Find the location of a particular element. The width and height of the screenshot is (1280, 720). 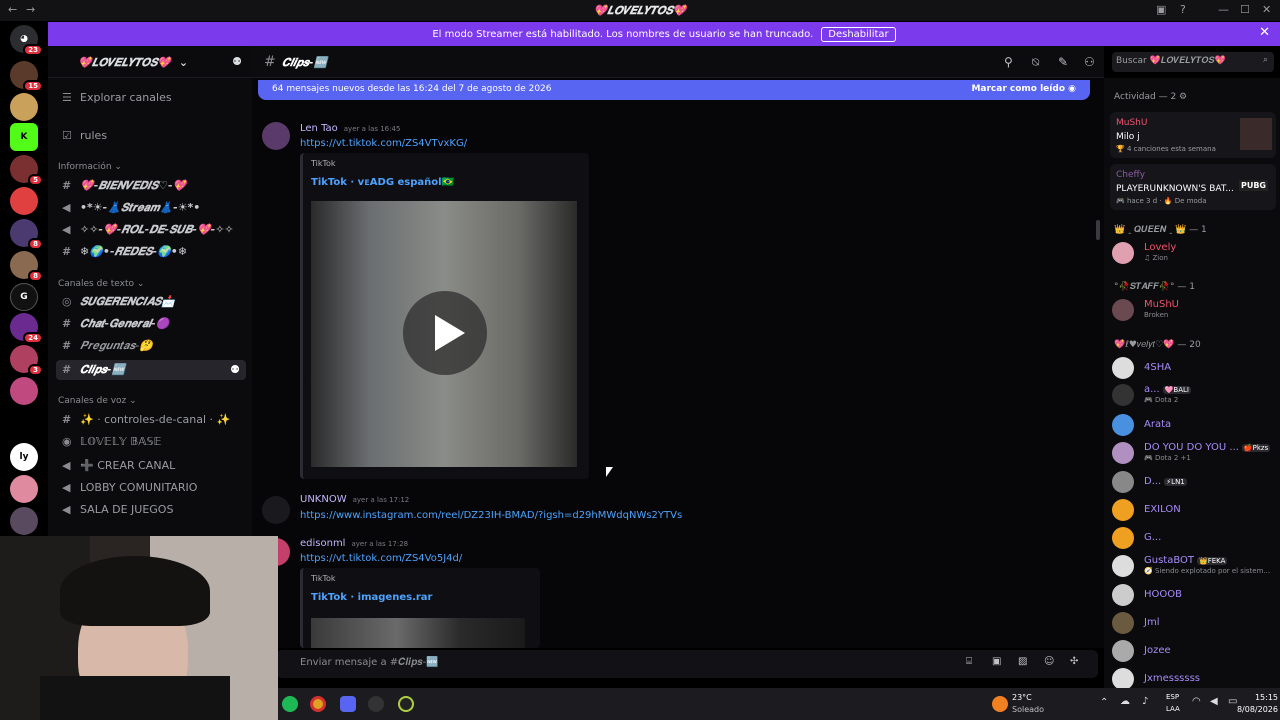

category-text: Canales de texto ⌄ is located at coordinates (101, 284).